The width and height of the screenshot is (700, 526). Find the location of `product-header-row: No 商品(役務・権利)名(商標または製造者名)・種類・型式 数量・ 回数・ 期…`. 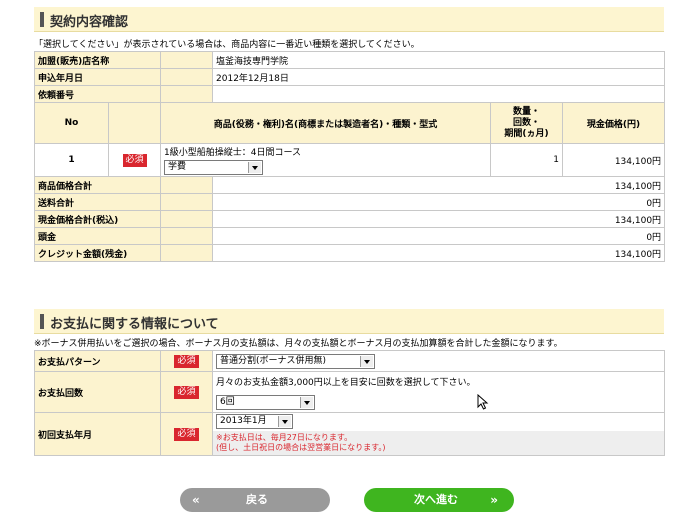

product-header-row: No 商品(役務・権利)名(商標または製造者名)・種類・型式 数量・ 回数・ 期… is located at coordinates (350, 123).